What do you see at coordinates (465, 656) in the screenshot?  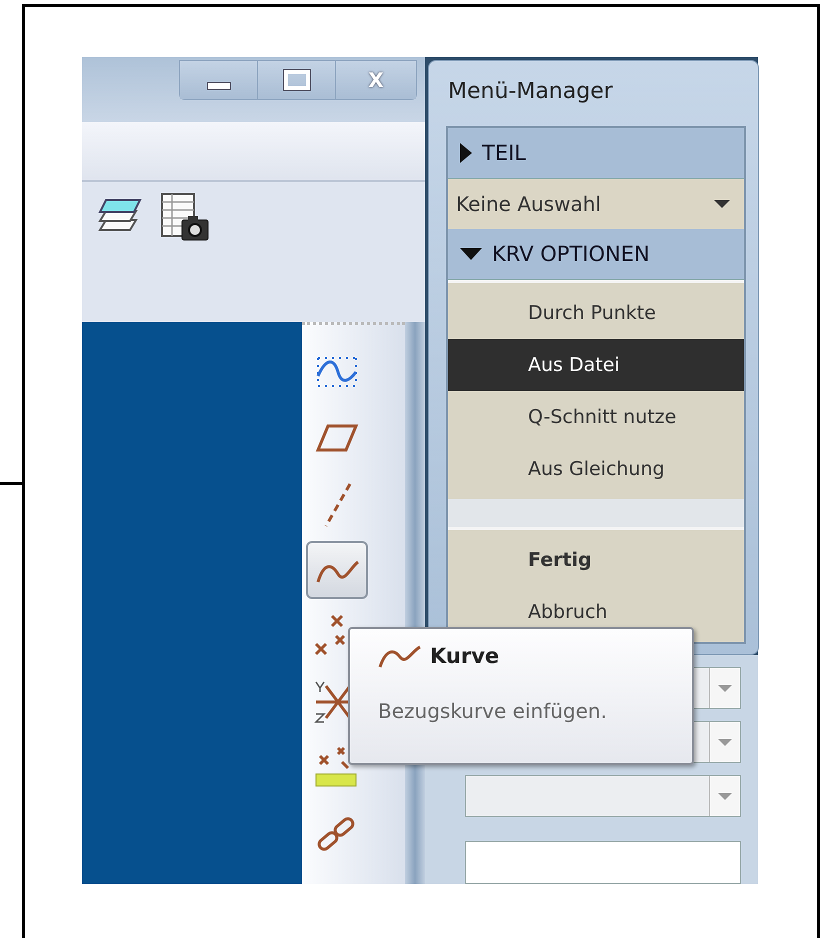 I see `tooltip-title: Kurve` at bounding box center [465, 656].